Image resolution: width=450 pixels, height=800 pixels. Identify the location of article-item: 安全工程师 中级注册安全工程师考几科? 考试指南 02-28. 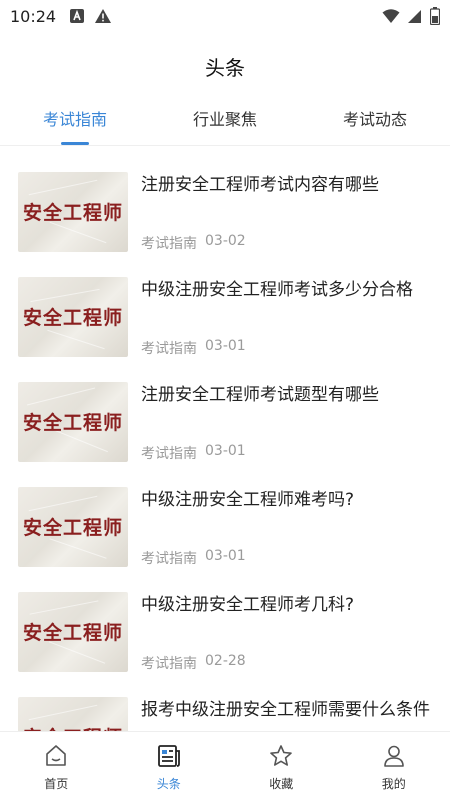
(225, 619).